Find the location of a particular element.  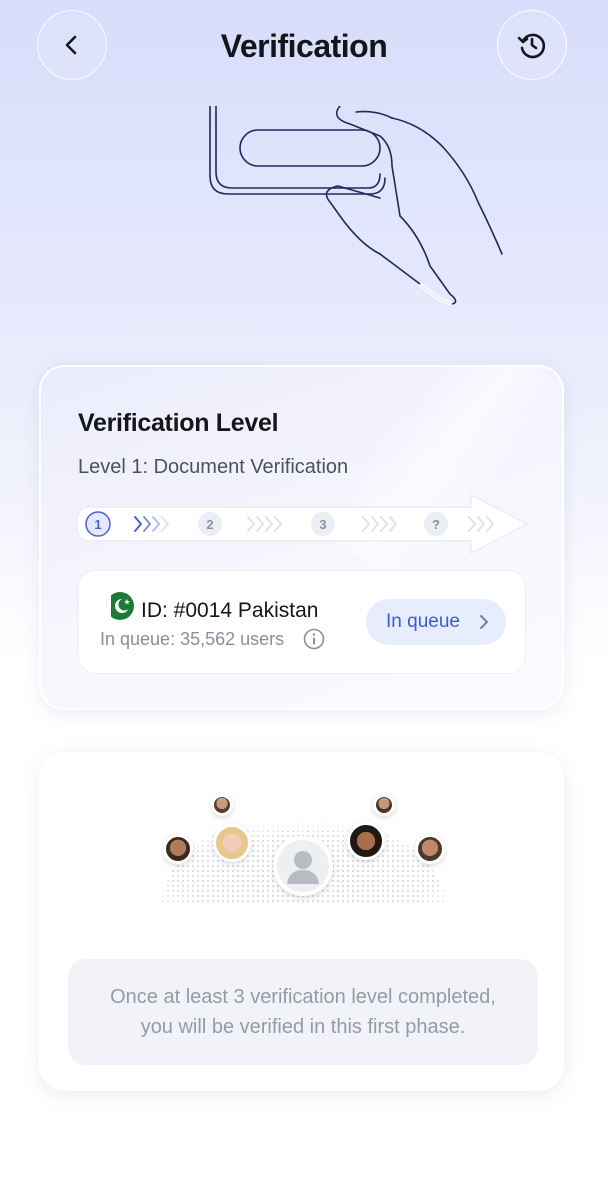

step-1-marker: 1 is located at coordinates (98, 524).